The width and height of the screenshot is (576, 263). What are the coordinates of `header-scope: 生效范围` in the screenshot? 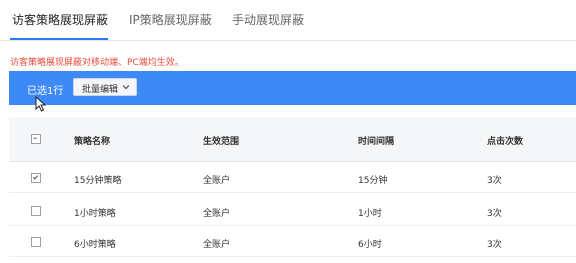 It's located at (221, 142).